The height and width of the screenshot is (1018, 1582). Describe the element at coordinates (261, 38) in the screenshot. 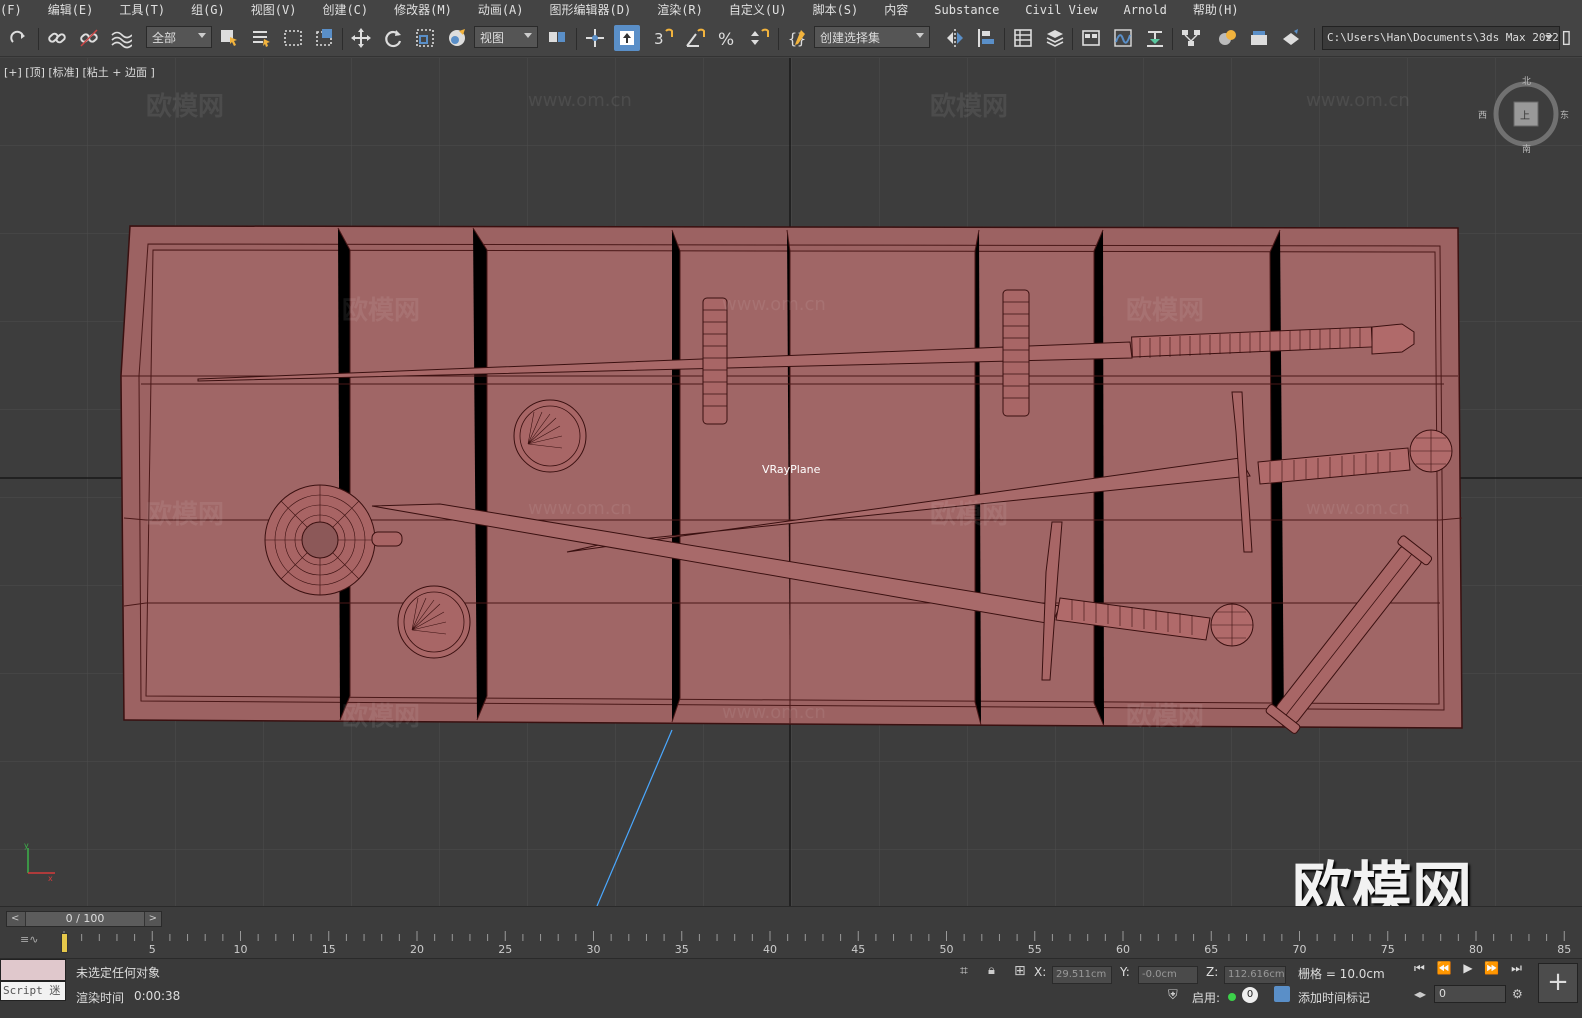

I see `select-by-name-icon` at that location.